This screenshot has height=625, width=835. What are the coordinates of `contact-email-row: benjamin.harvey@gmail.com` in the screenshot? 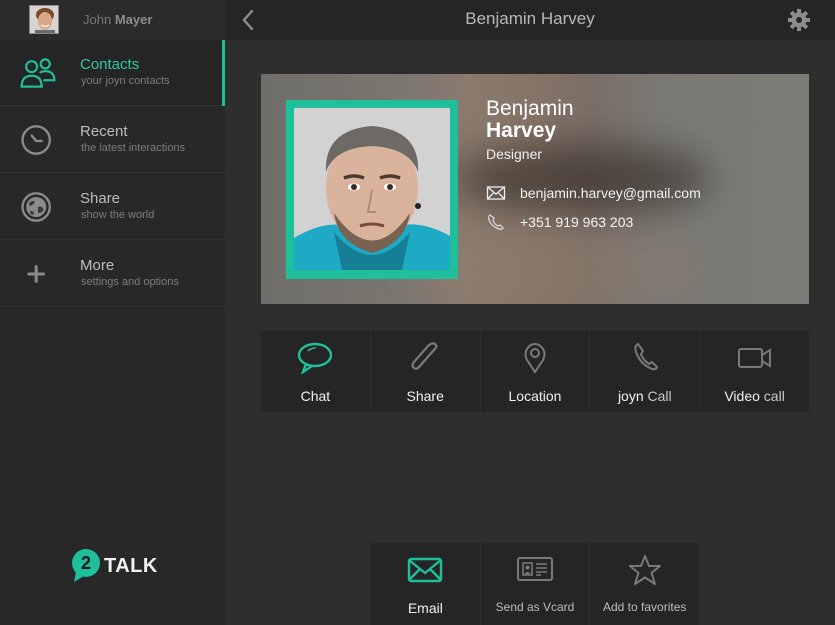 It's located at (593, 193).